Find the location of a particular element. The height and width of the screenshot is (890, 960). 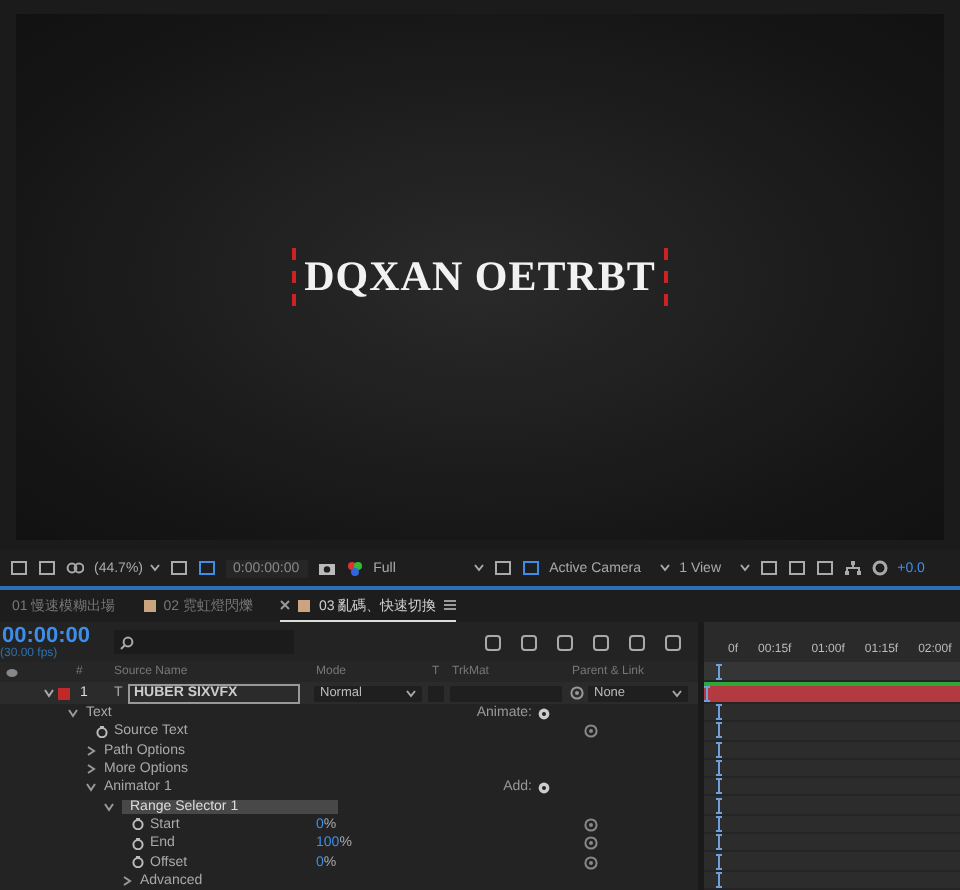

menu-icon is located at coordinates (450, 605).